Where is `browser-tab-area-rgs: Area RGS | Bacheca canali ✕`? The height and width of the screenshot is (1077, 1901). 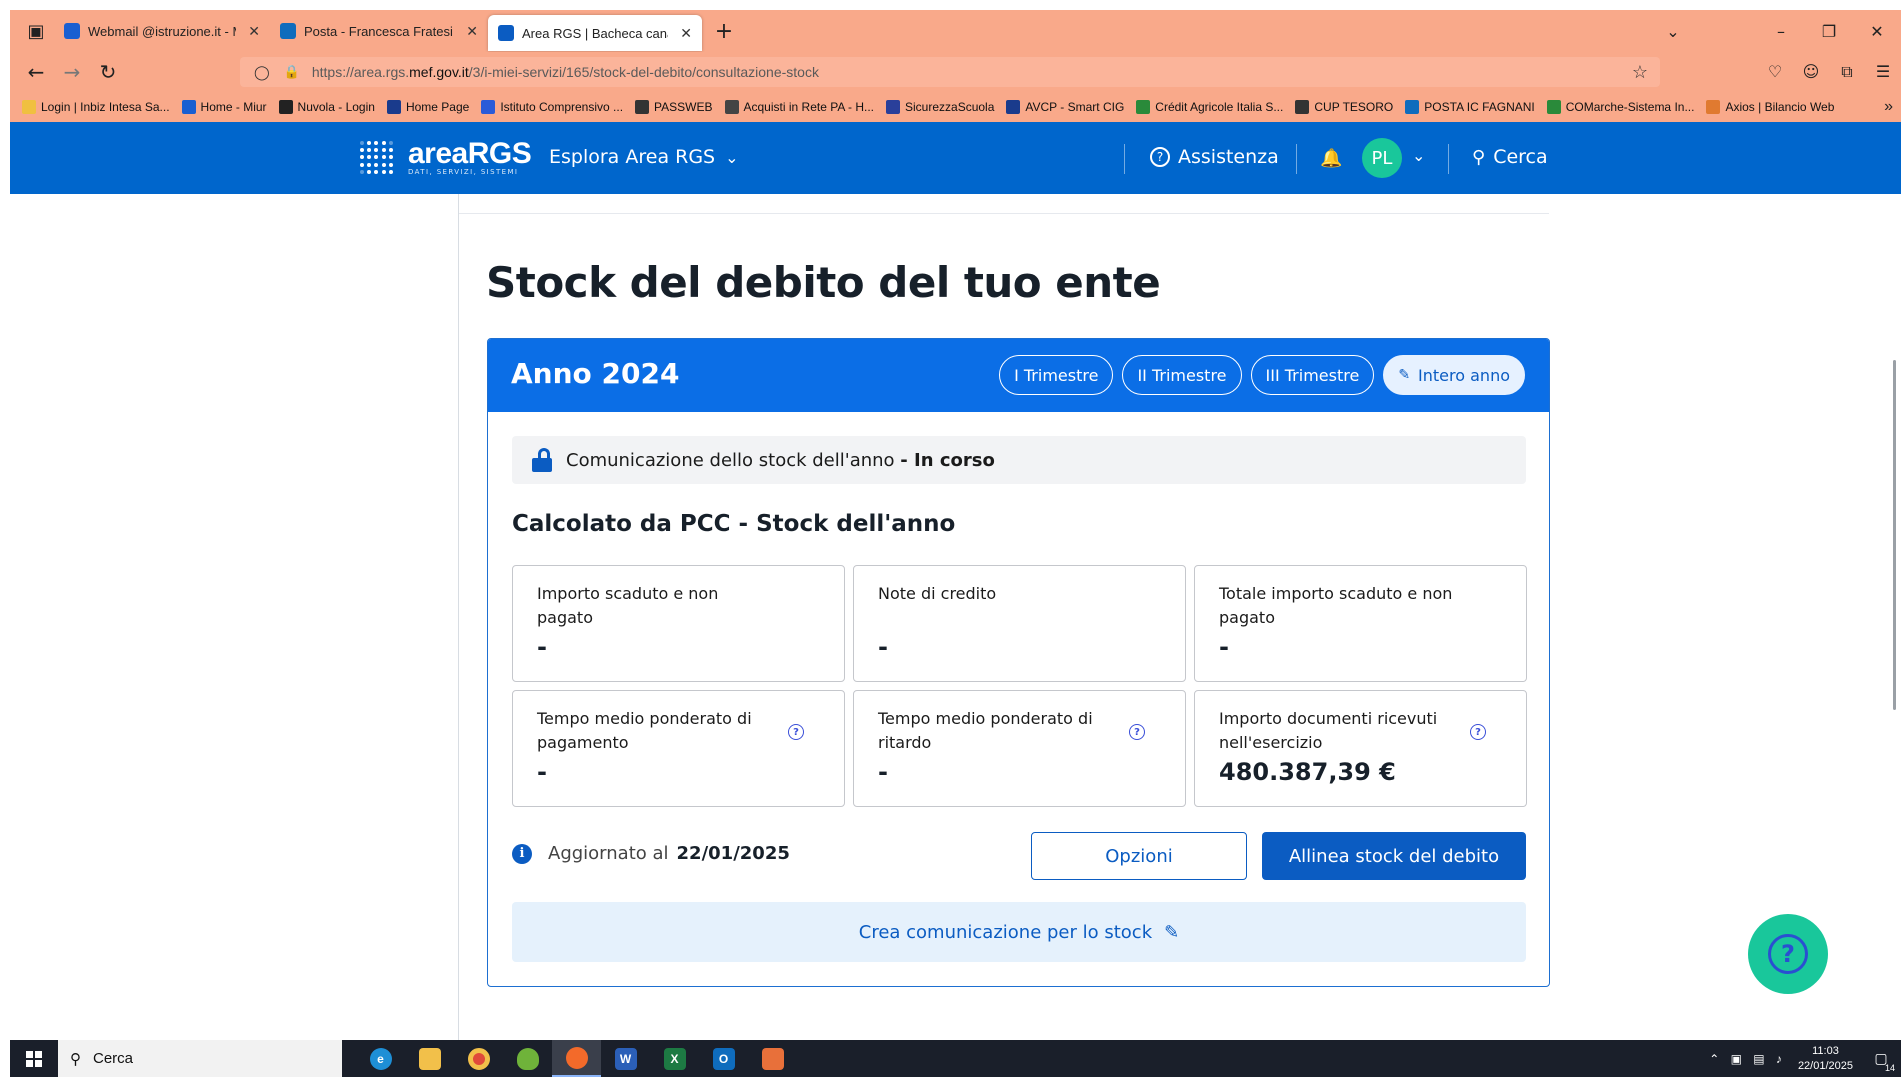
browser-tab-area-rgs: Area RGS | Bacheca canali ✕ is located at coordinates (595, 33).